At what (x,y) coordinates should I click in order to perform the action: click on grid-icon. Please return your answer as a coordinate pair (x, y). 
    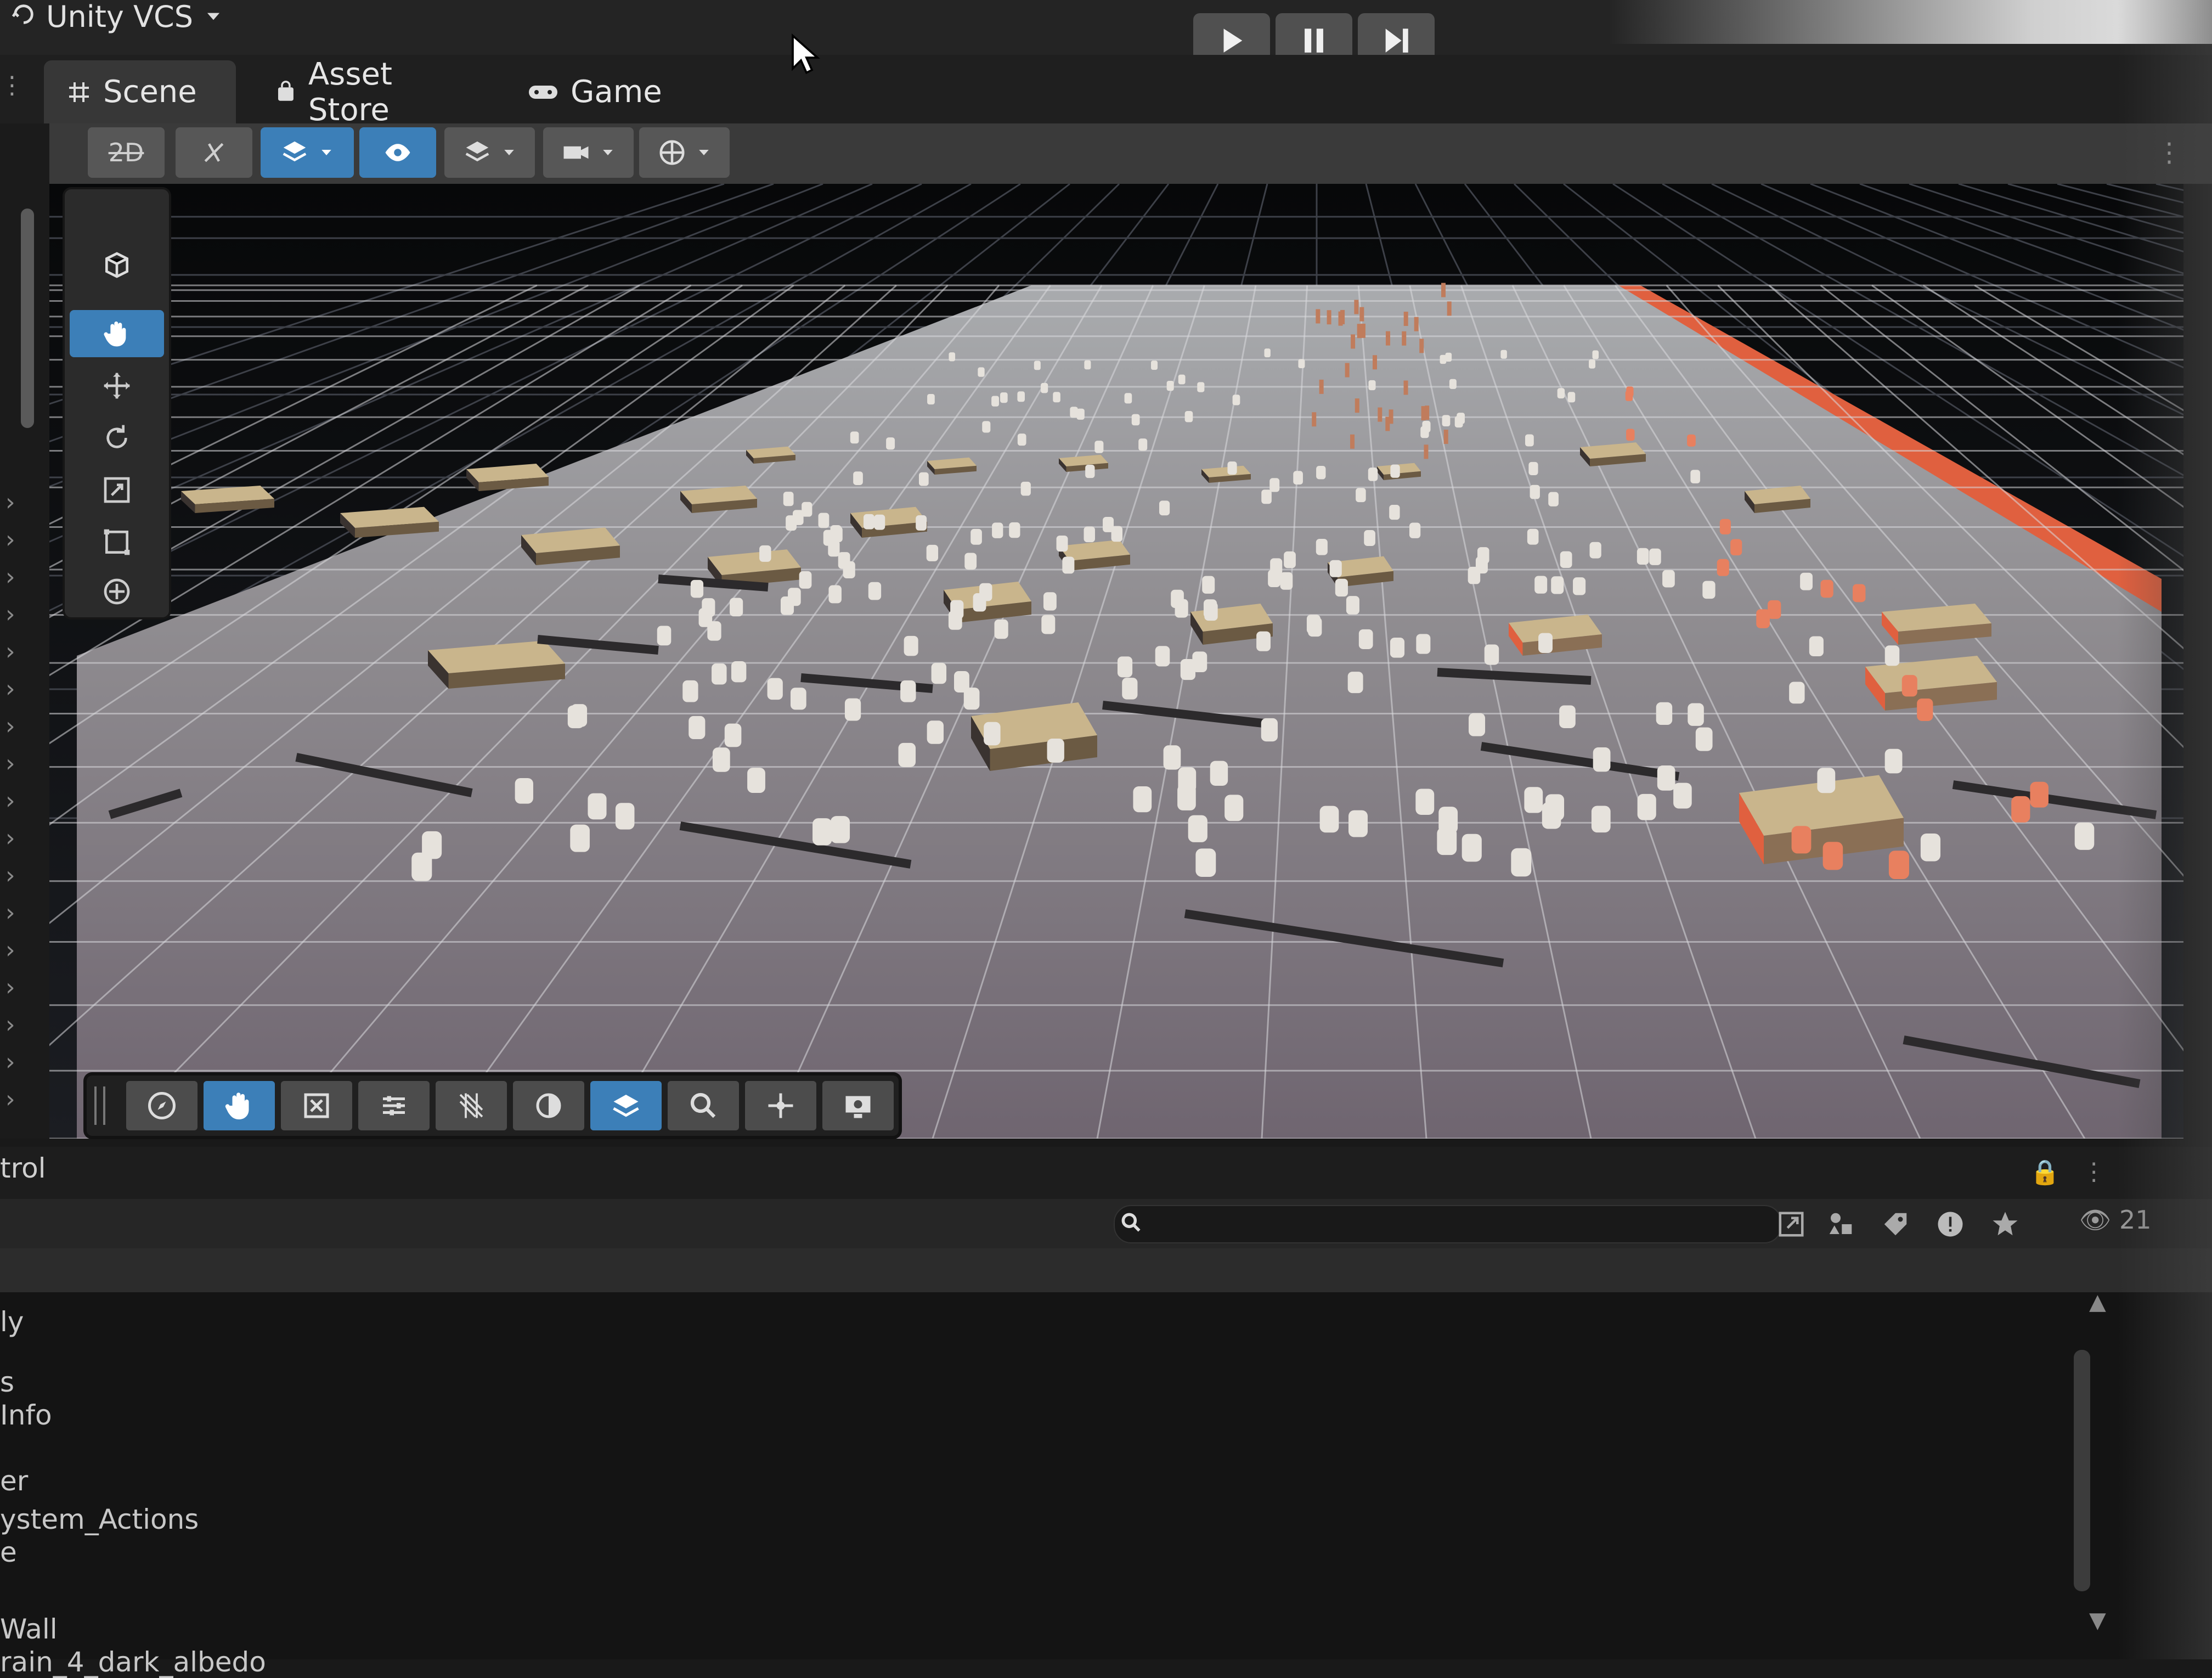
    Looking at the image, I should click on (79, 92).